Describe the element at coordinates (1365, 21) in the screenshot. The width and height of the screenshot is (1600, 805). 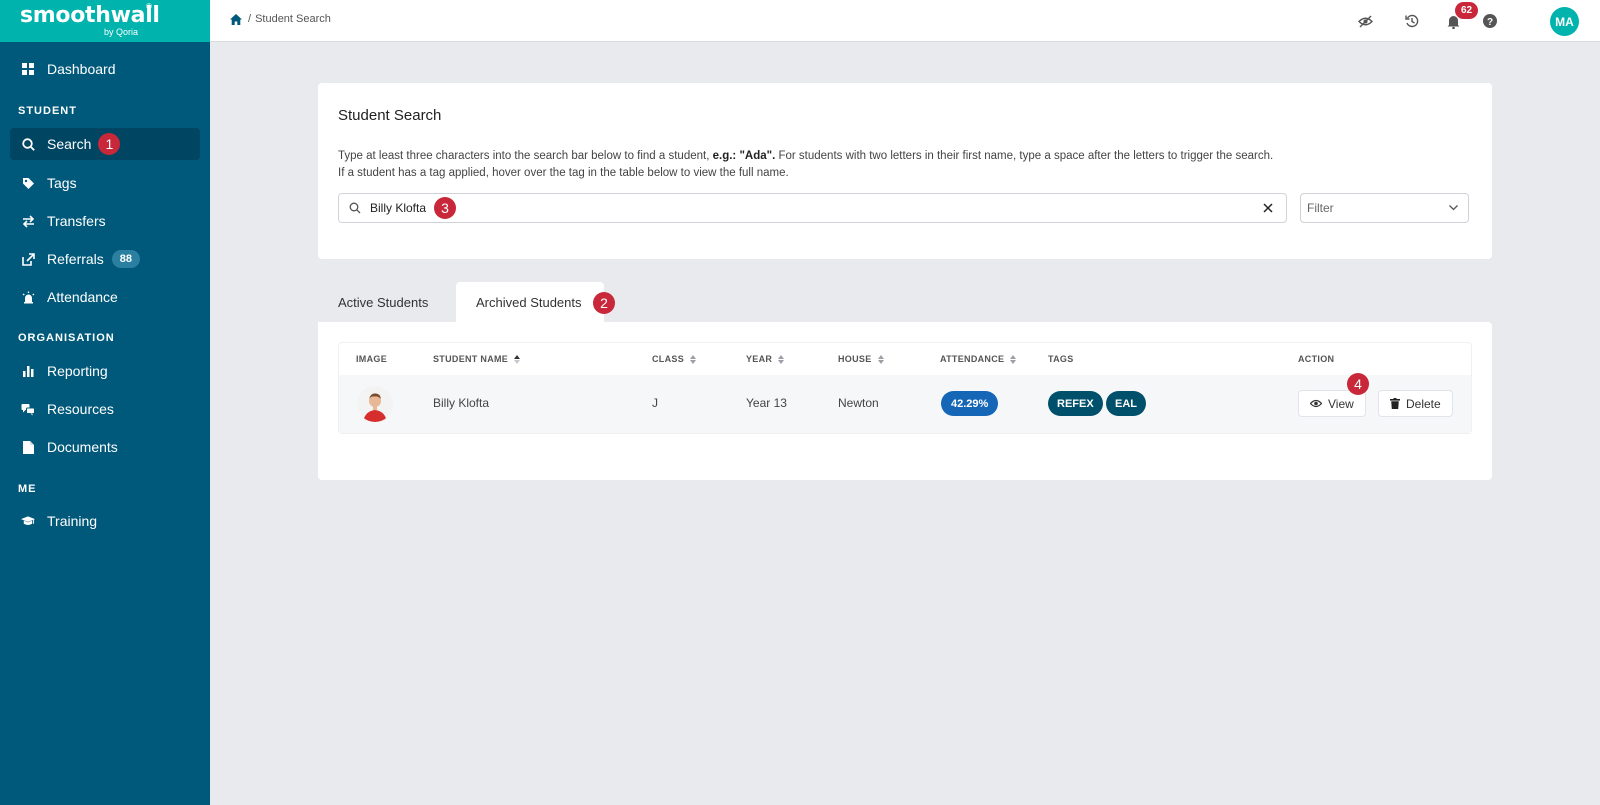
I see `eye-slash-icon` at that location.